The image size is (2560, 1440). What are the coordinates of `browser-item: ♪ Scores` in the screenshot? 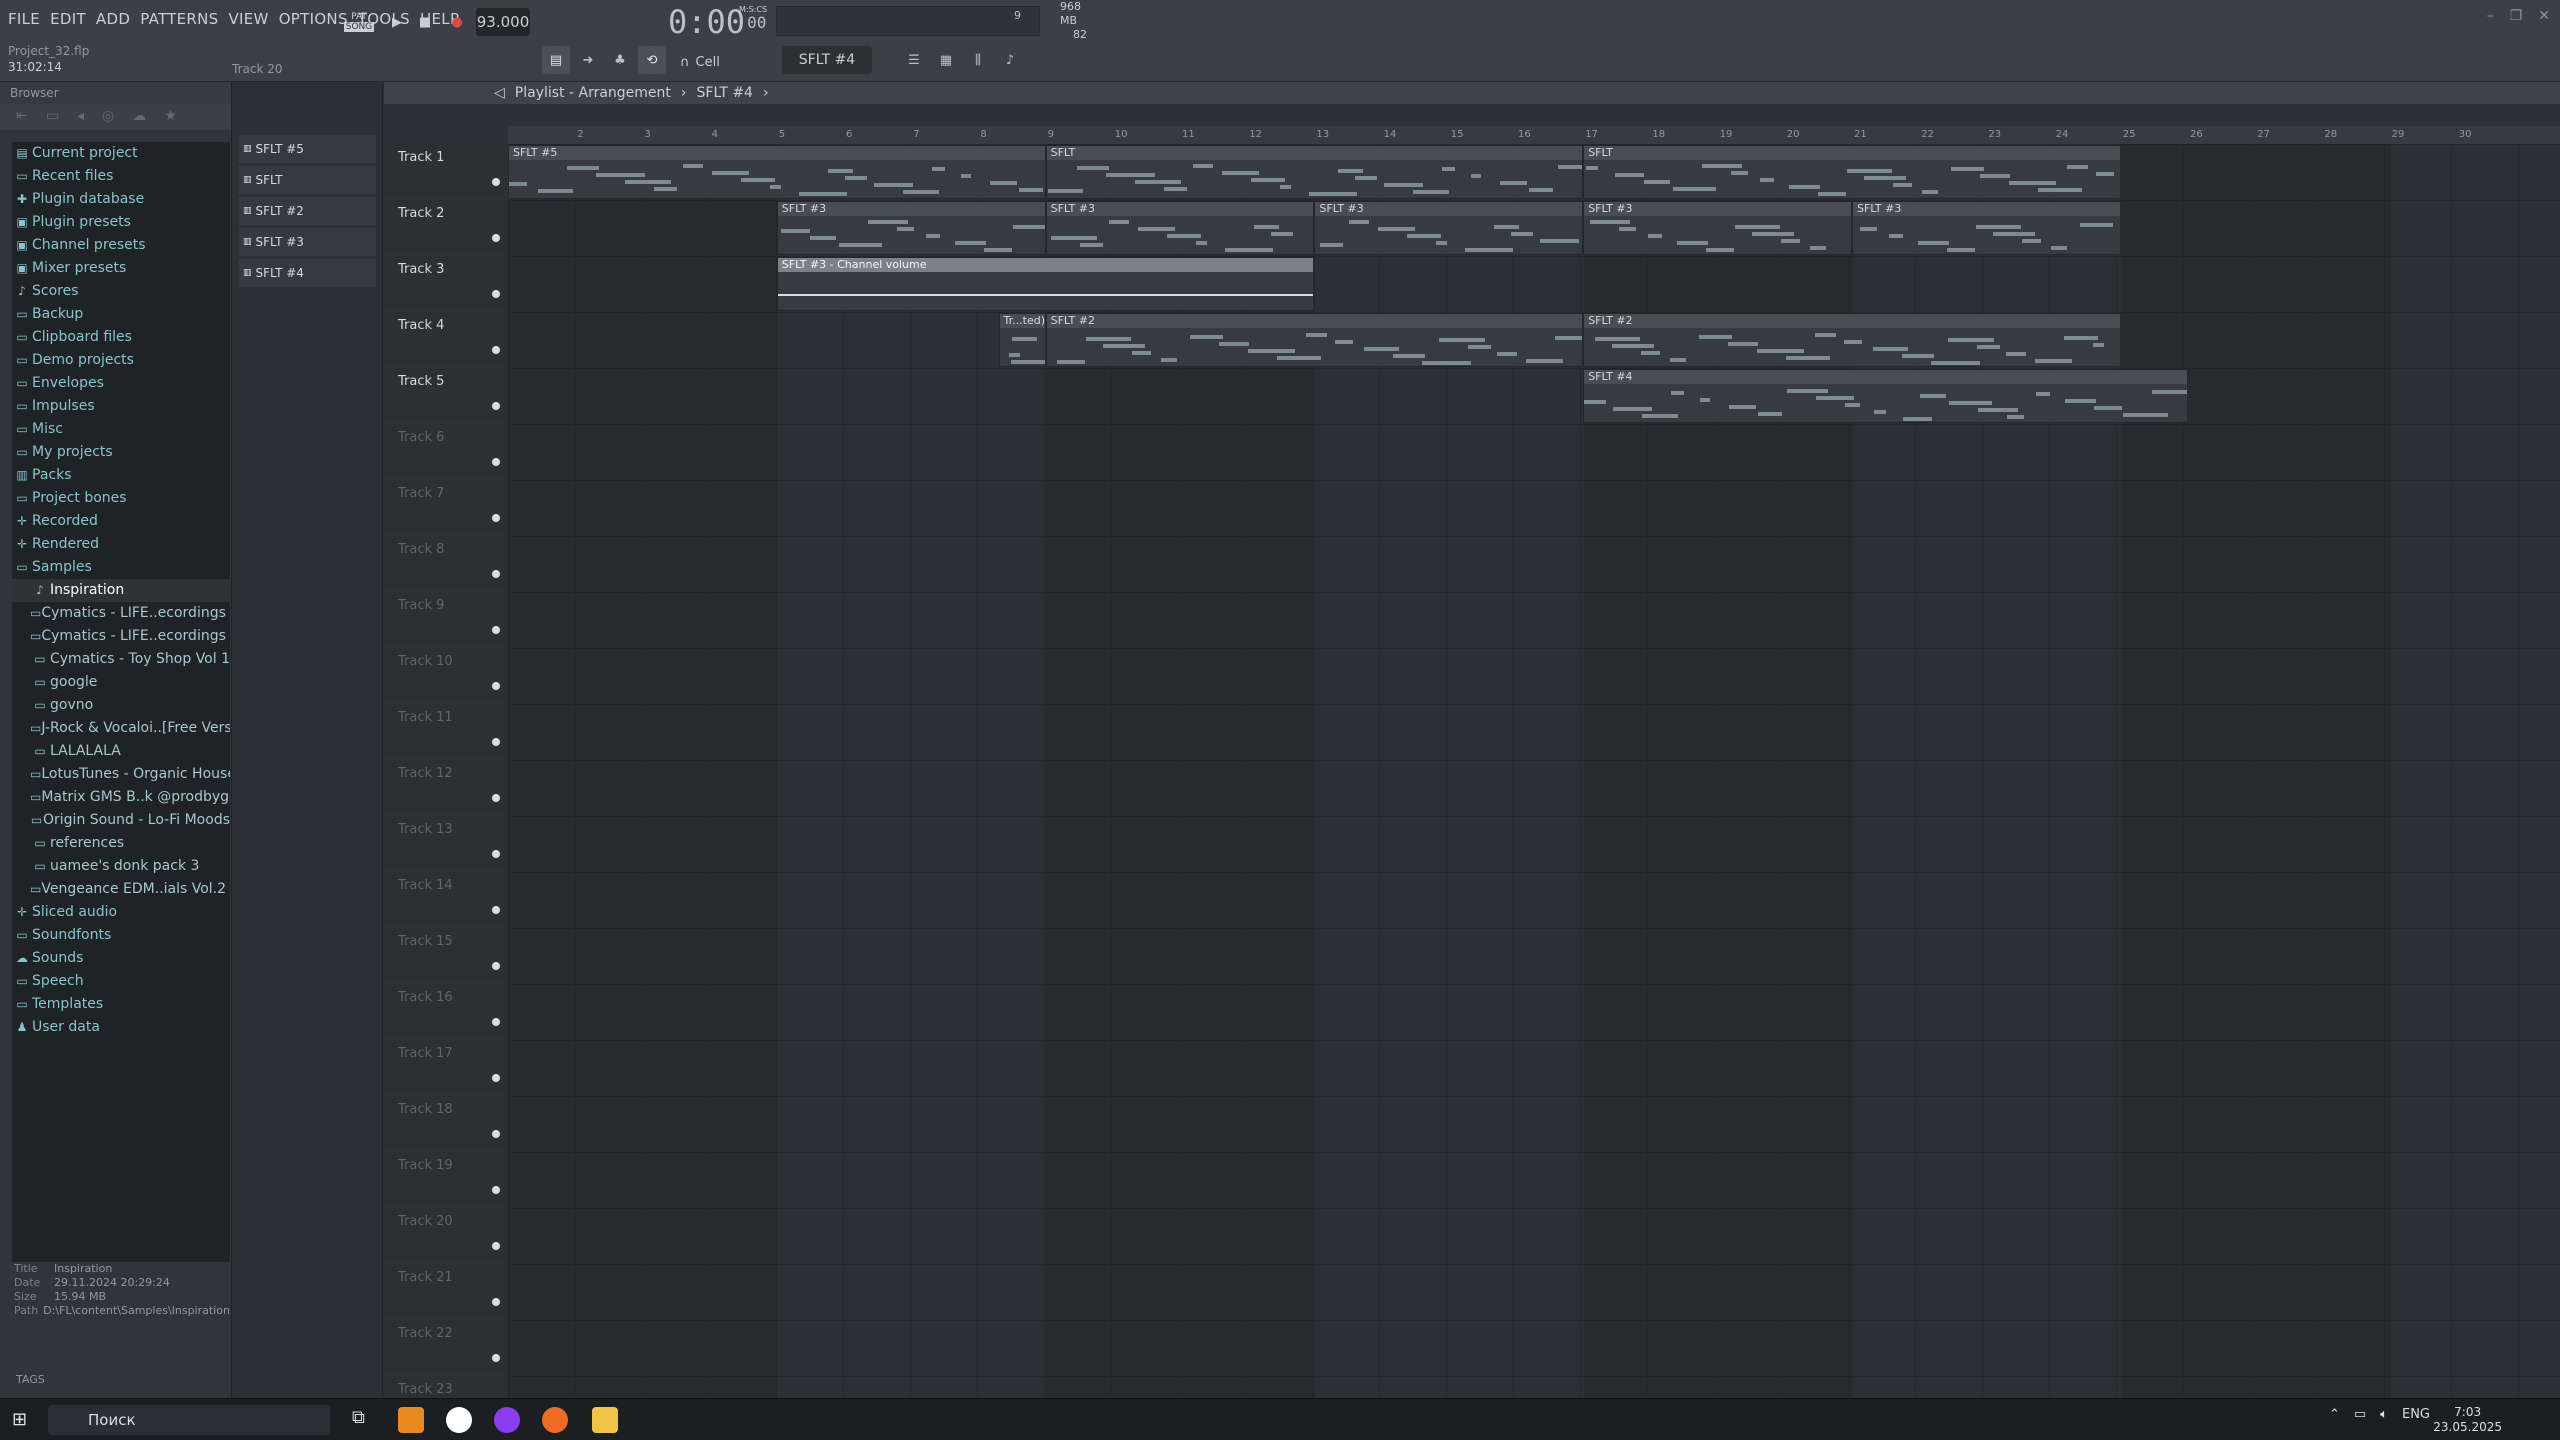 It's located at (121, 291).